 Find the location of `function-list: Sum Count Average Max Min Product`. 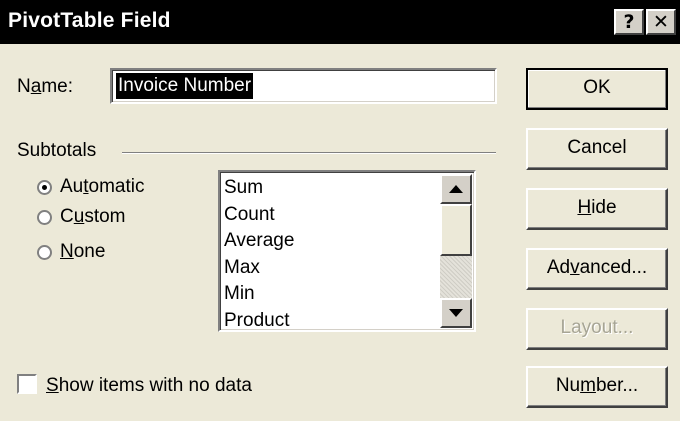

function-list: Sum Count Average Max Min Product is located at coordinates (259, 255).